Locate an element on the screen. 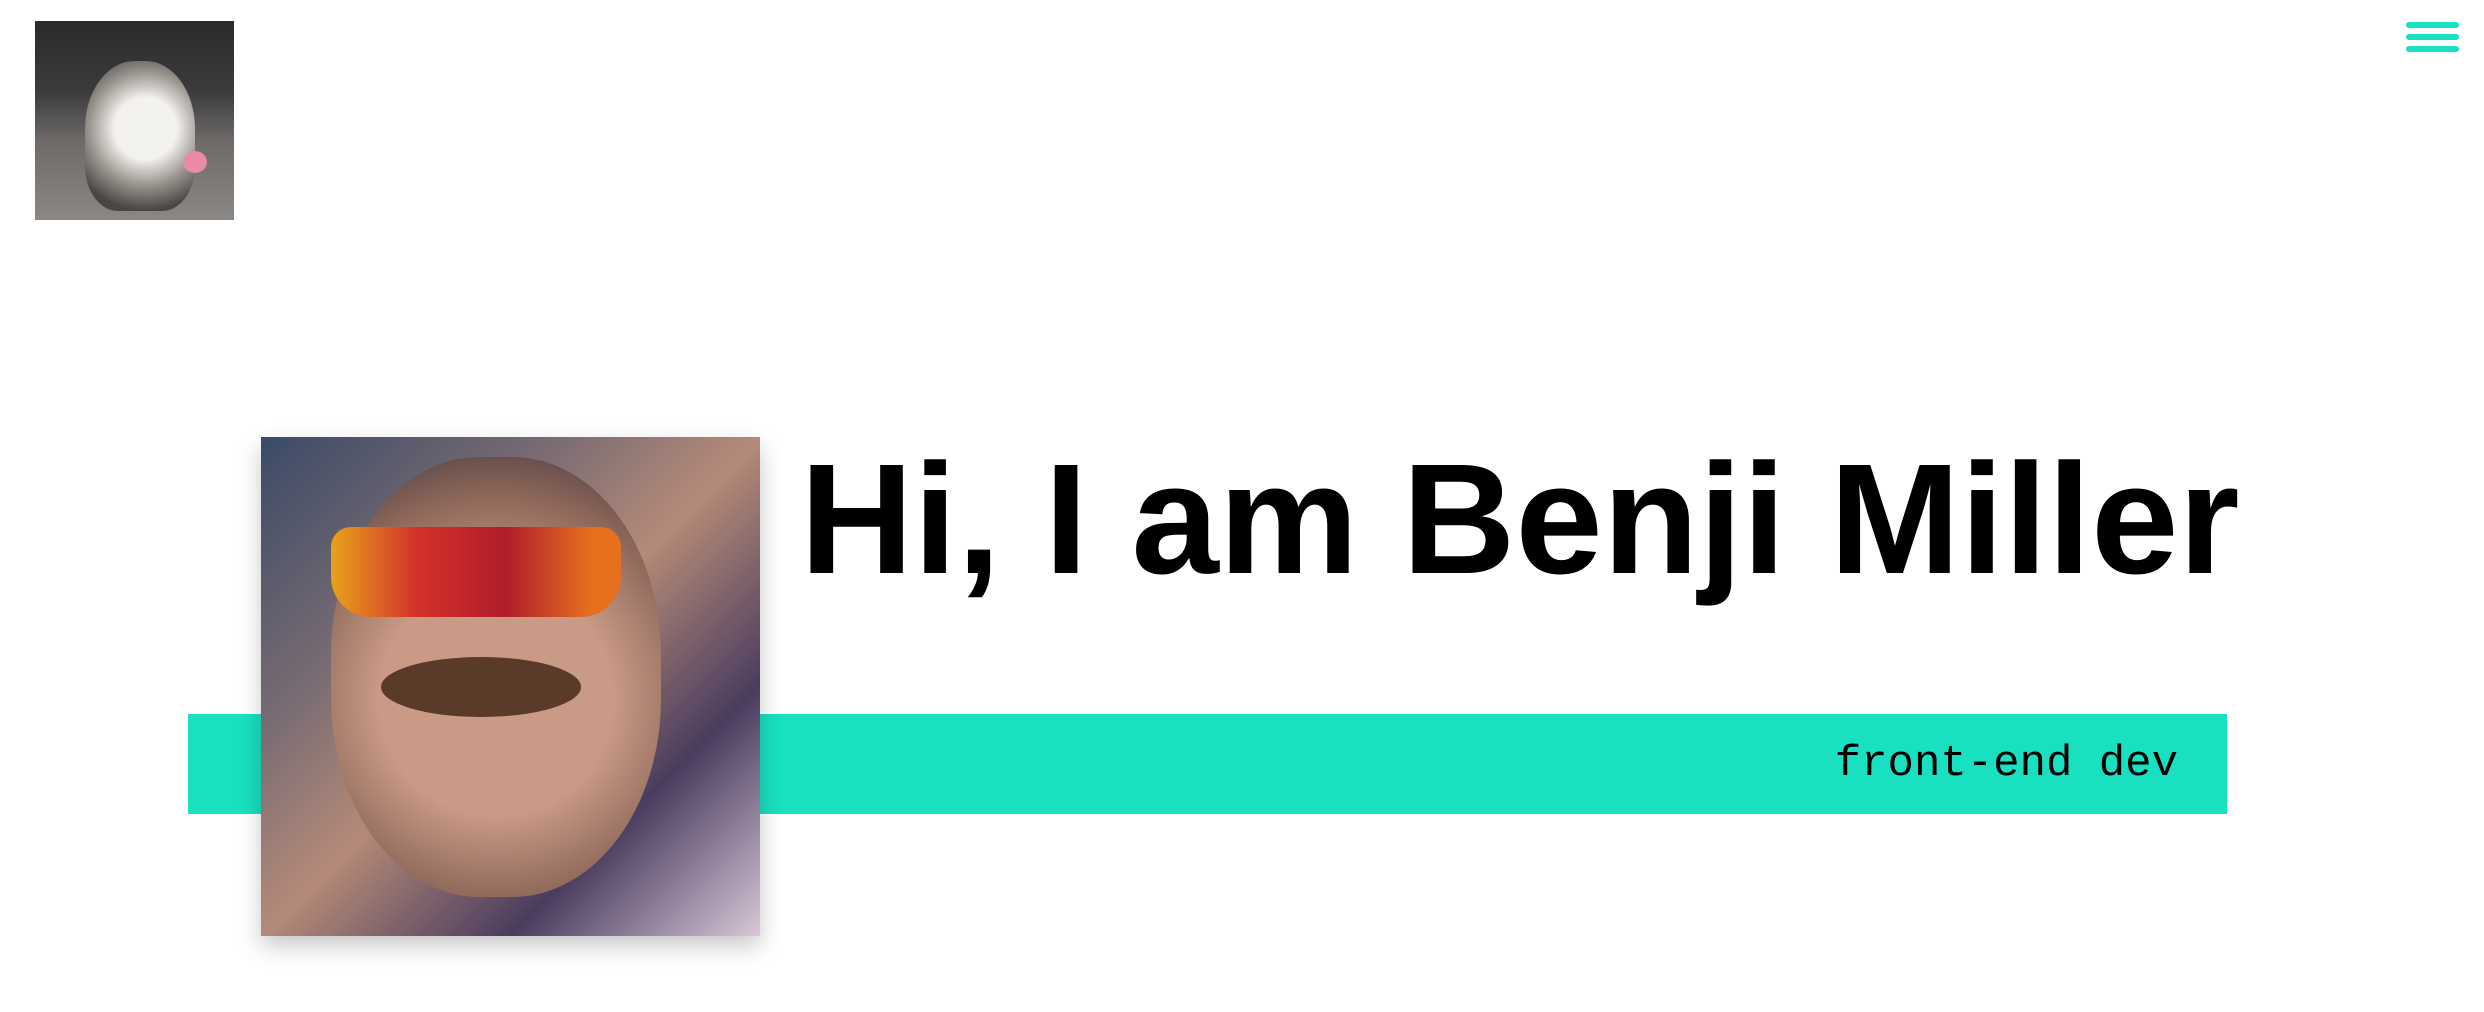  hamburger-menu-icon is located at coordinates (2433, 38).